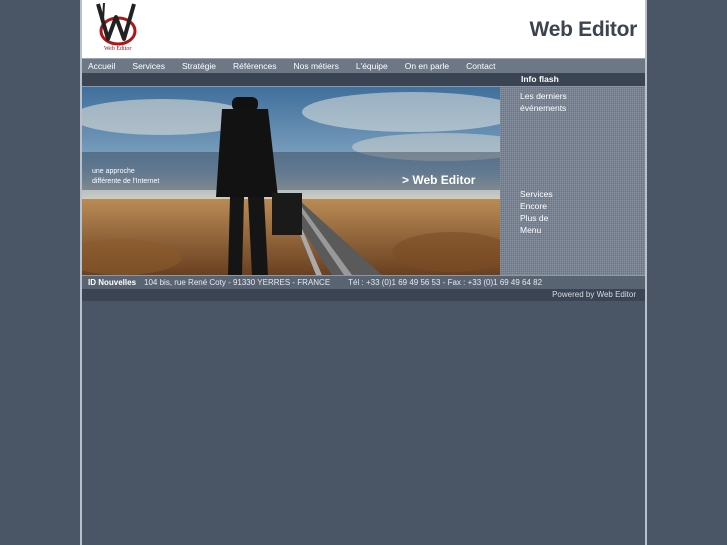 The width and height of the screenshot is (727, 545). Describe the element at coordinates (580, 218) in the screenshot. I see `side-menu-item-plus-de: Plus de` at that location.